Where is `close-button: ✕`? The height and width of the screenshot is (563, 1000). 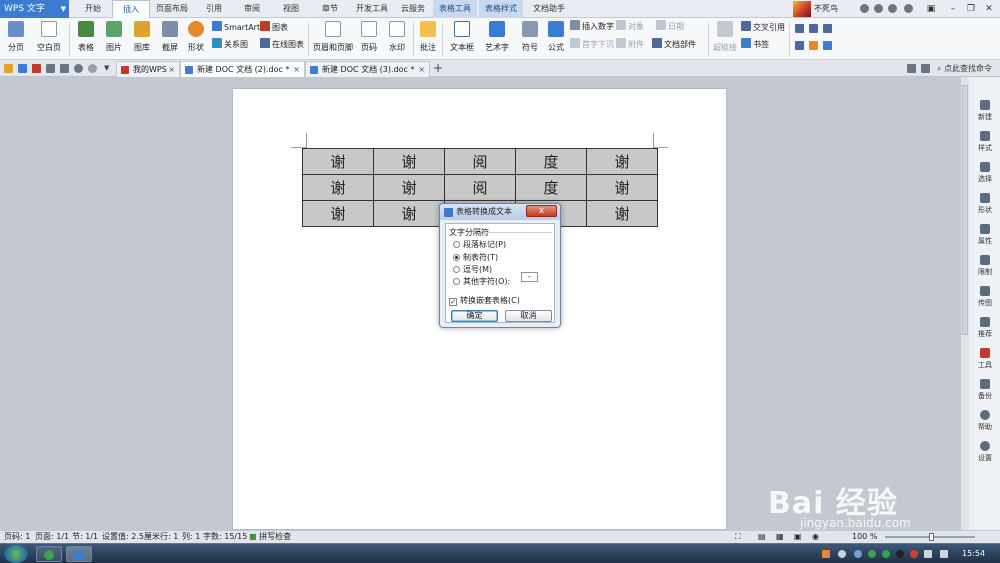 close-button: ✕ is located at coordinates (989, 9).